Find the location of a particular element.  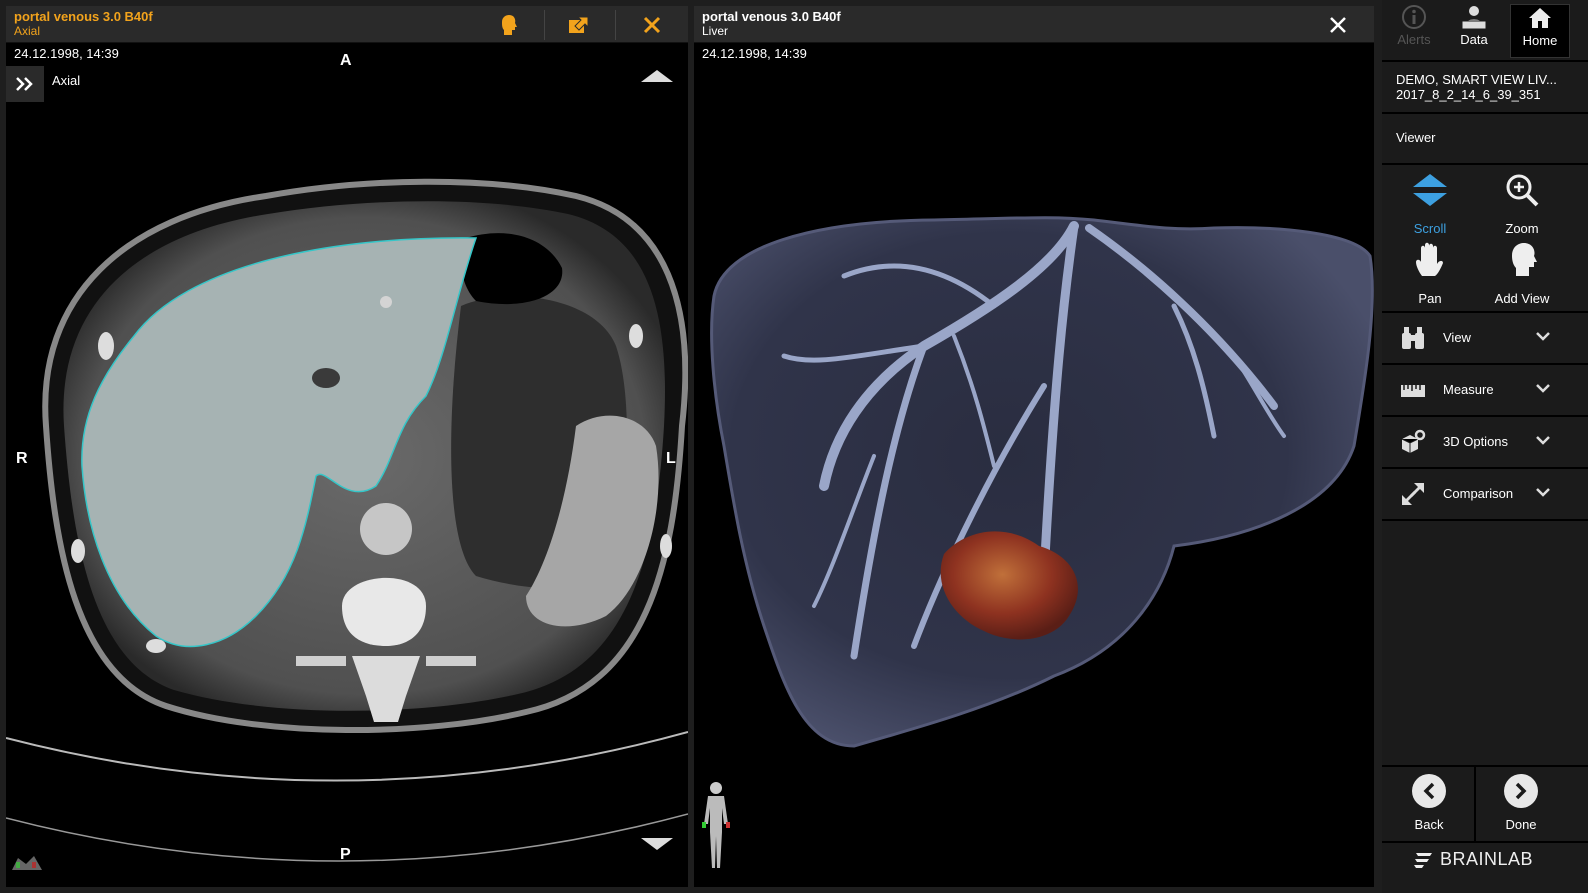

double-chevron-right-icon is located at coordinates (24, 84).